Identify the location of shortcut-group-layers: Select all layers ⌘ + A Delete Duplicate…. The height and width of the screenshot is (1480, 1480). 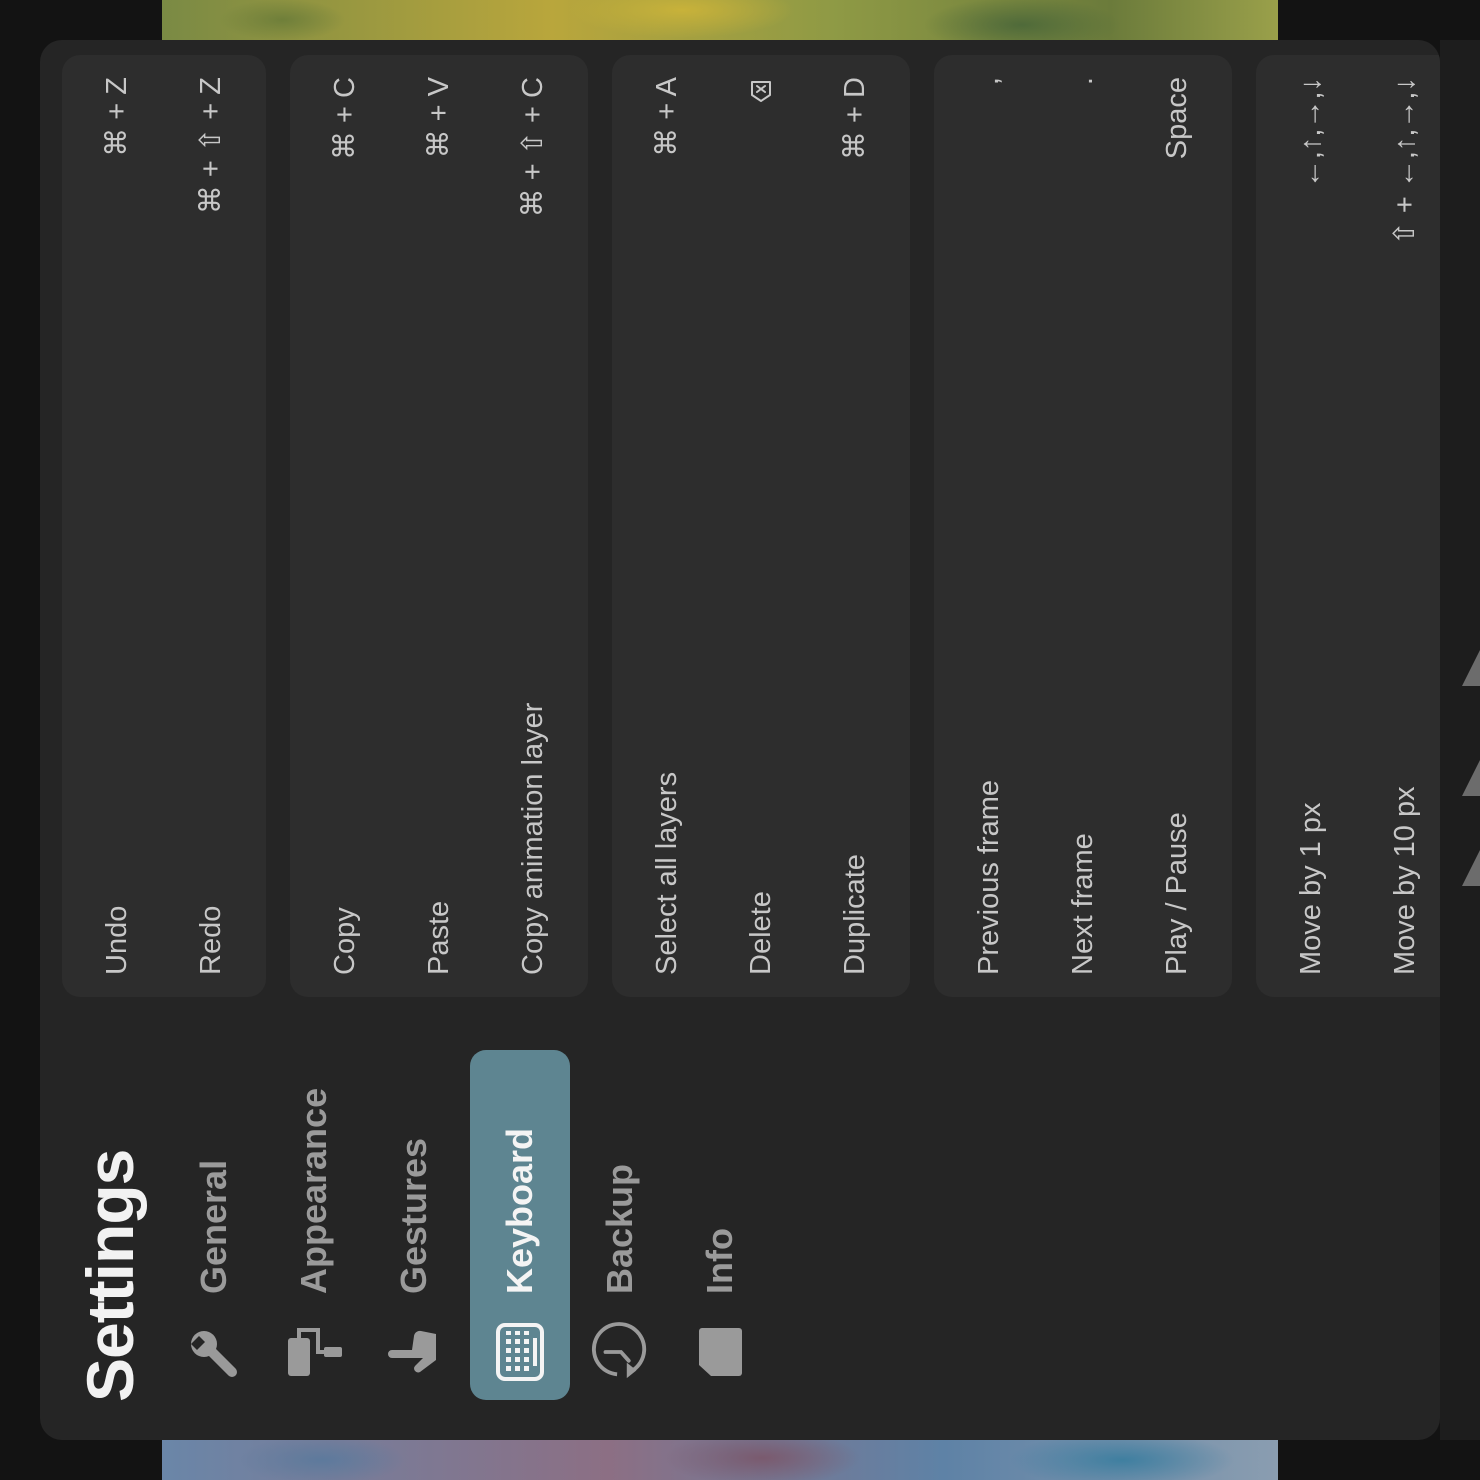
(761, 526).